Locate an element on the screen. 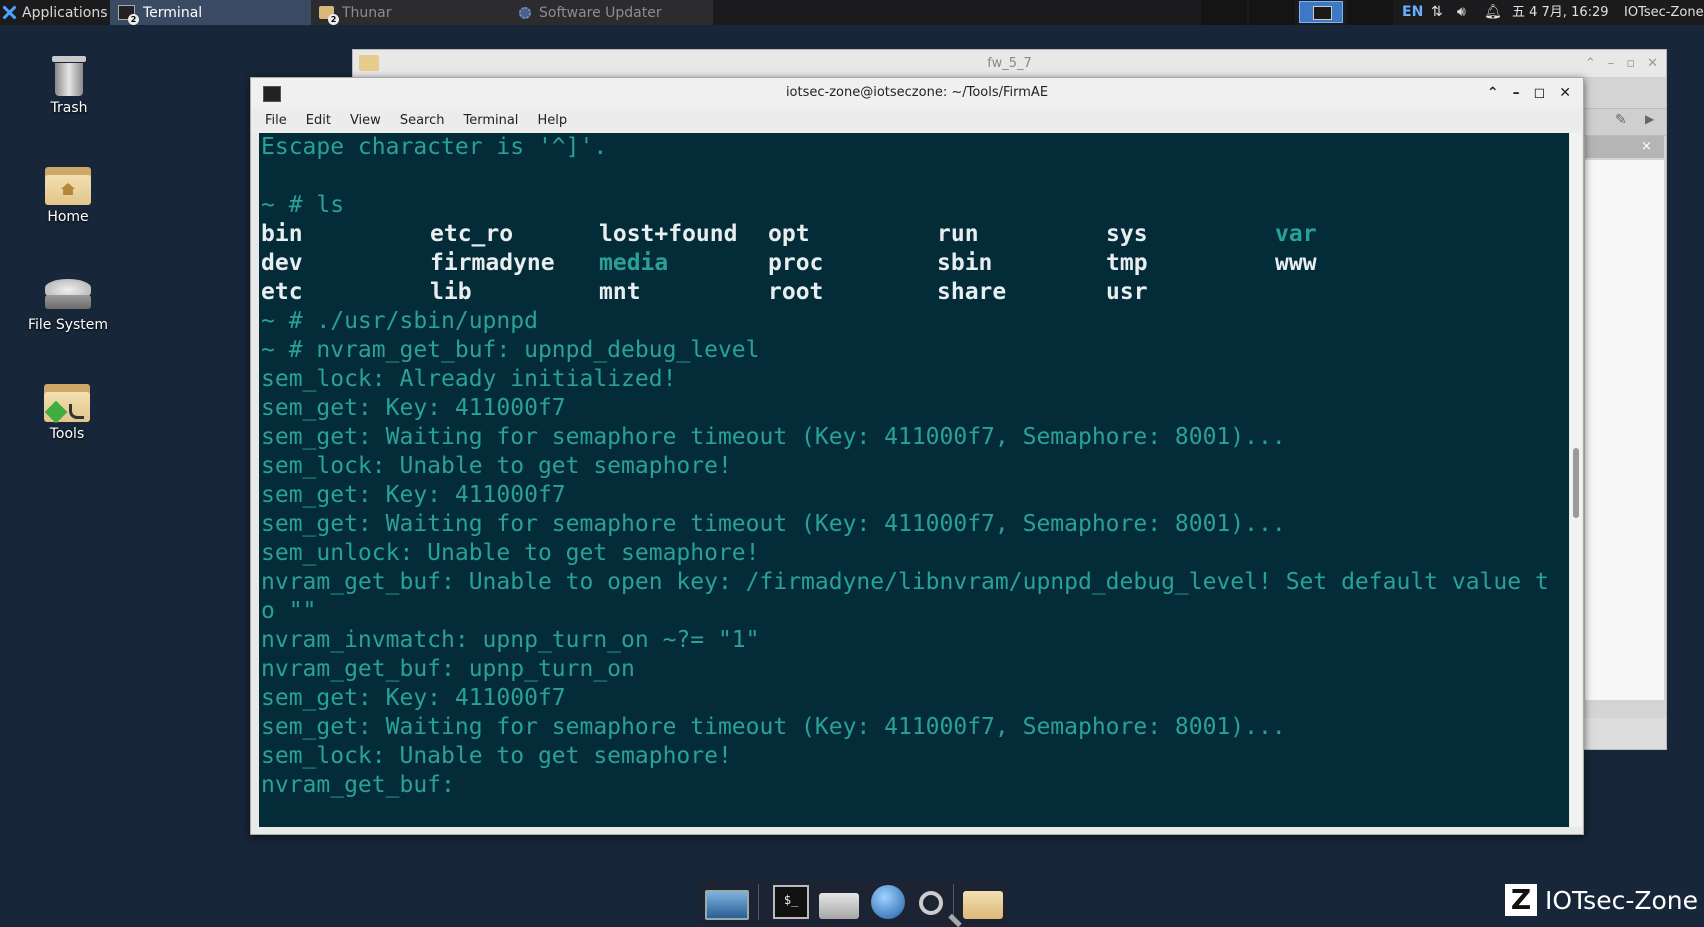  thunar-window-title: fw_5_7 is located at coordinates (1009, 63).